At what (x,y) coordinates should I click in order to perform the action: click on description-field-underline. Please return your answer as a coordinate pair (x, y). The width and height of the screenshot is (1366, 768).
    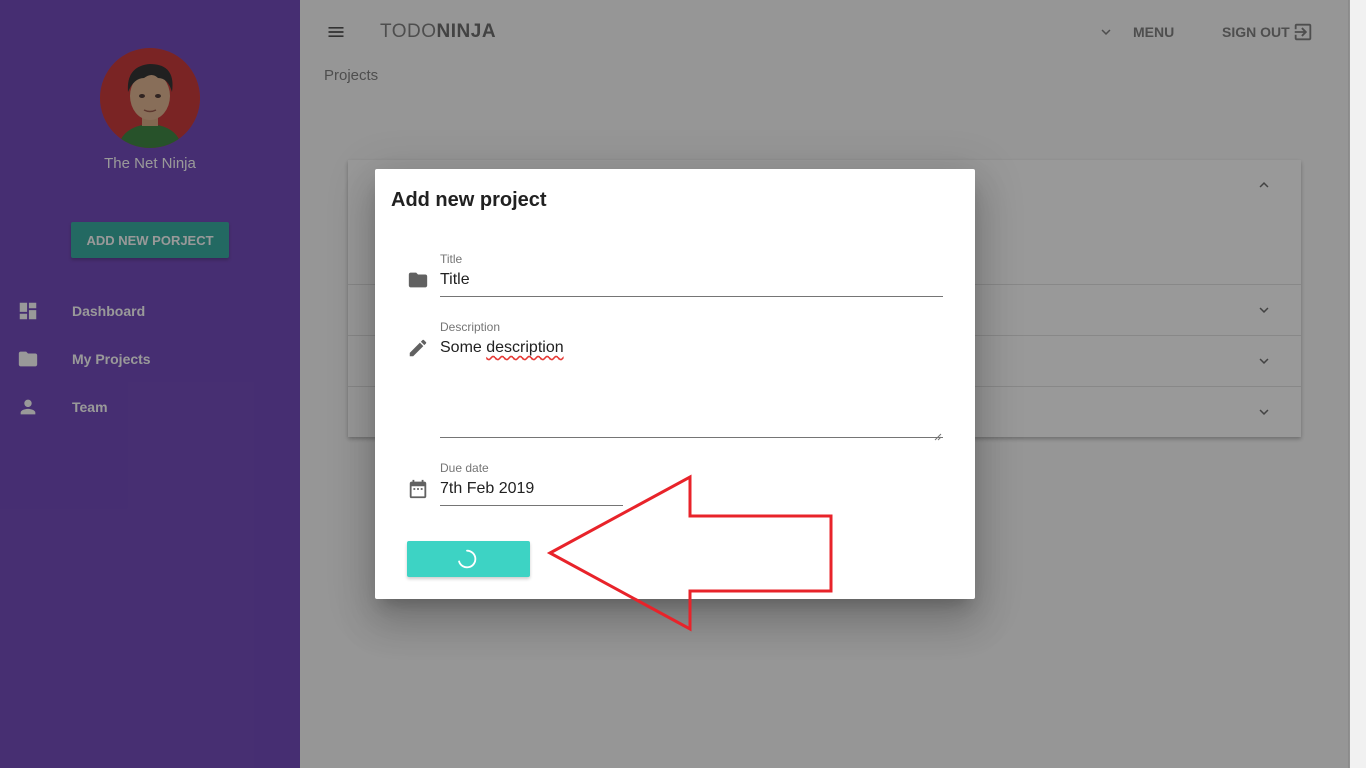
    Looking at the image, I should click on (691, 437).